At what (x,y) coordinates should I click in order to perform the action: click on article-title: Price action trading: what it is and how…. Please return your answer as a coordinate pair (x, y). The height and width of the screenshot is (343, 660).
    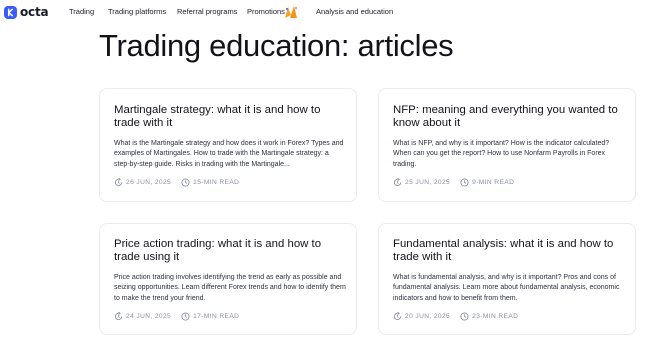
    Looking at the image, I should click on (230, 251).